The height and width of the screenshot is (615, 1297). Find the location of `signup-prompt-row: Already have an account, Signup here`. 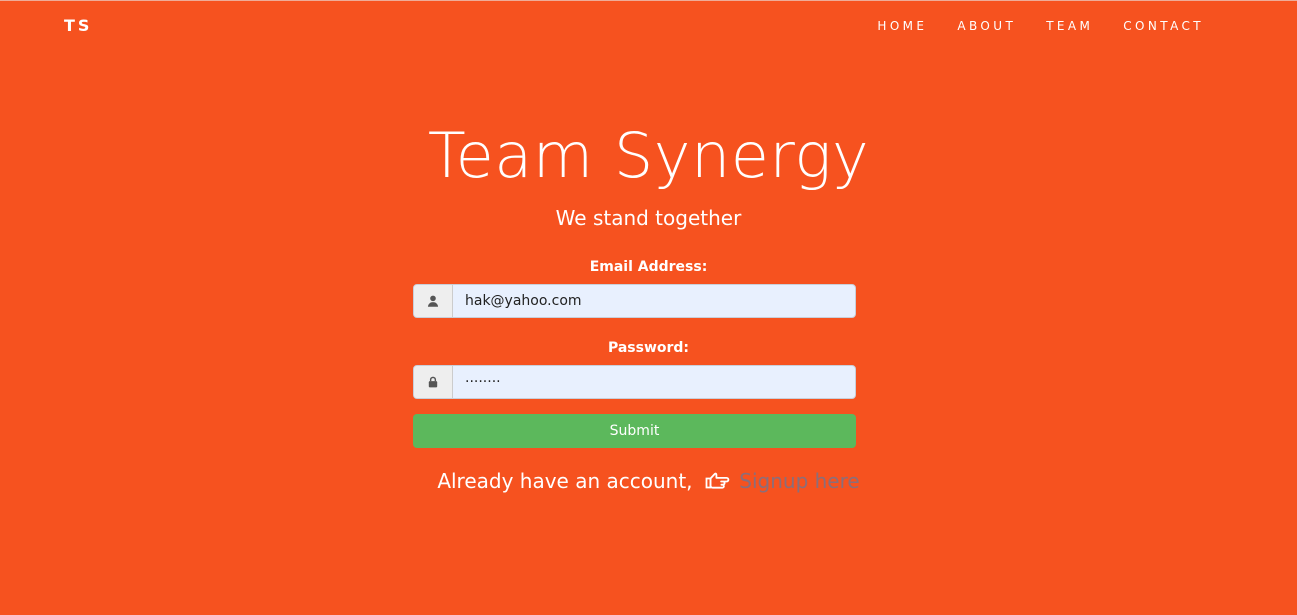

signup-prompt-row: Already have an account, Signup here is located at coordinates (648, 481).